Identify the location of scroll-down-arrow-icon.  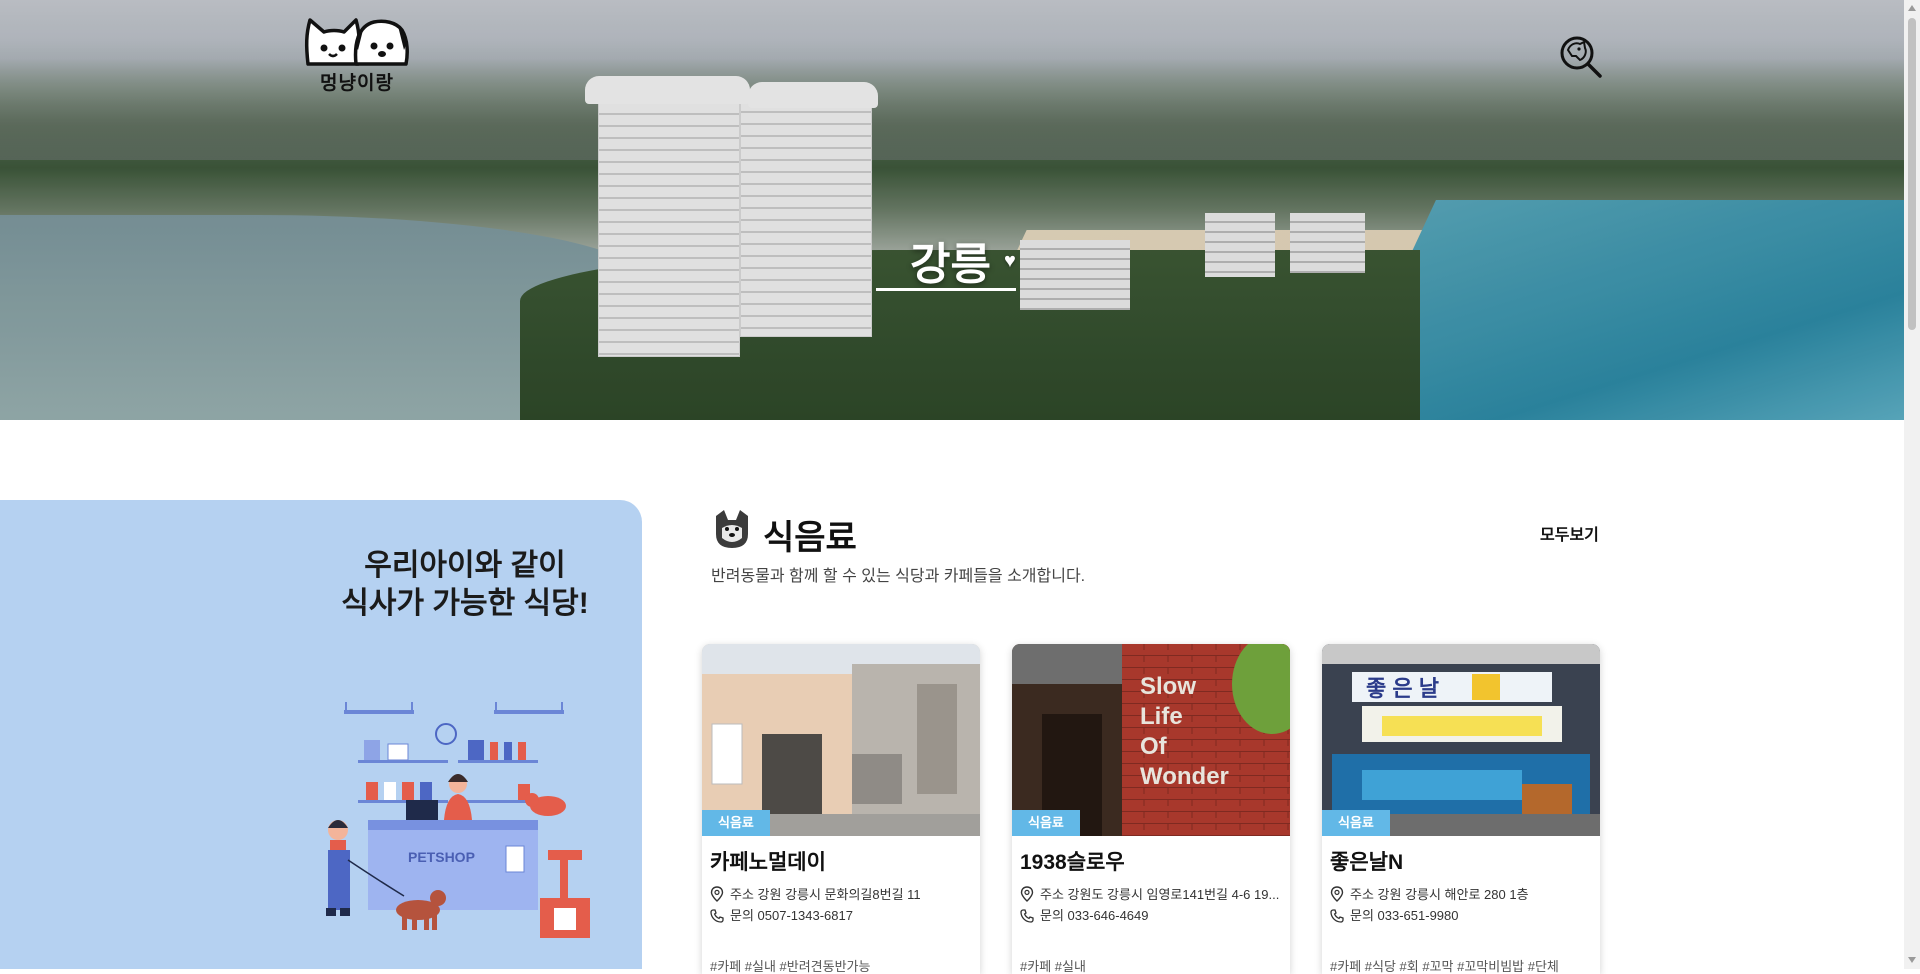
(1912, 960).